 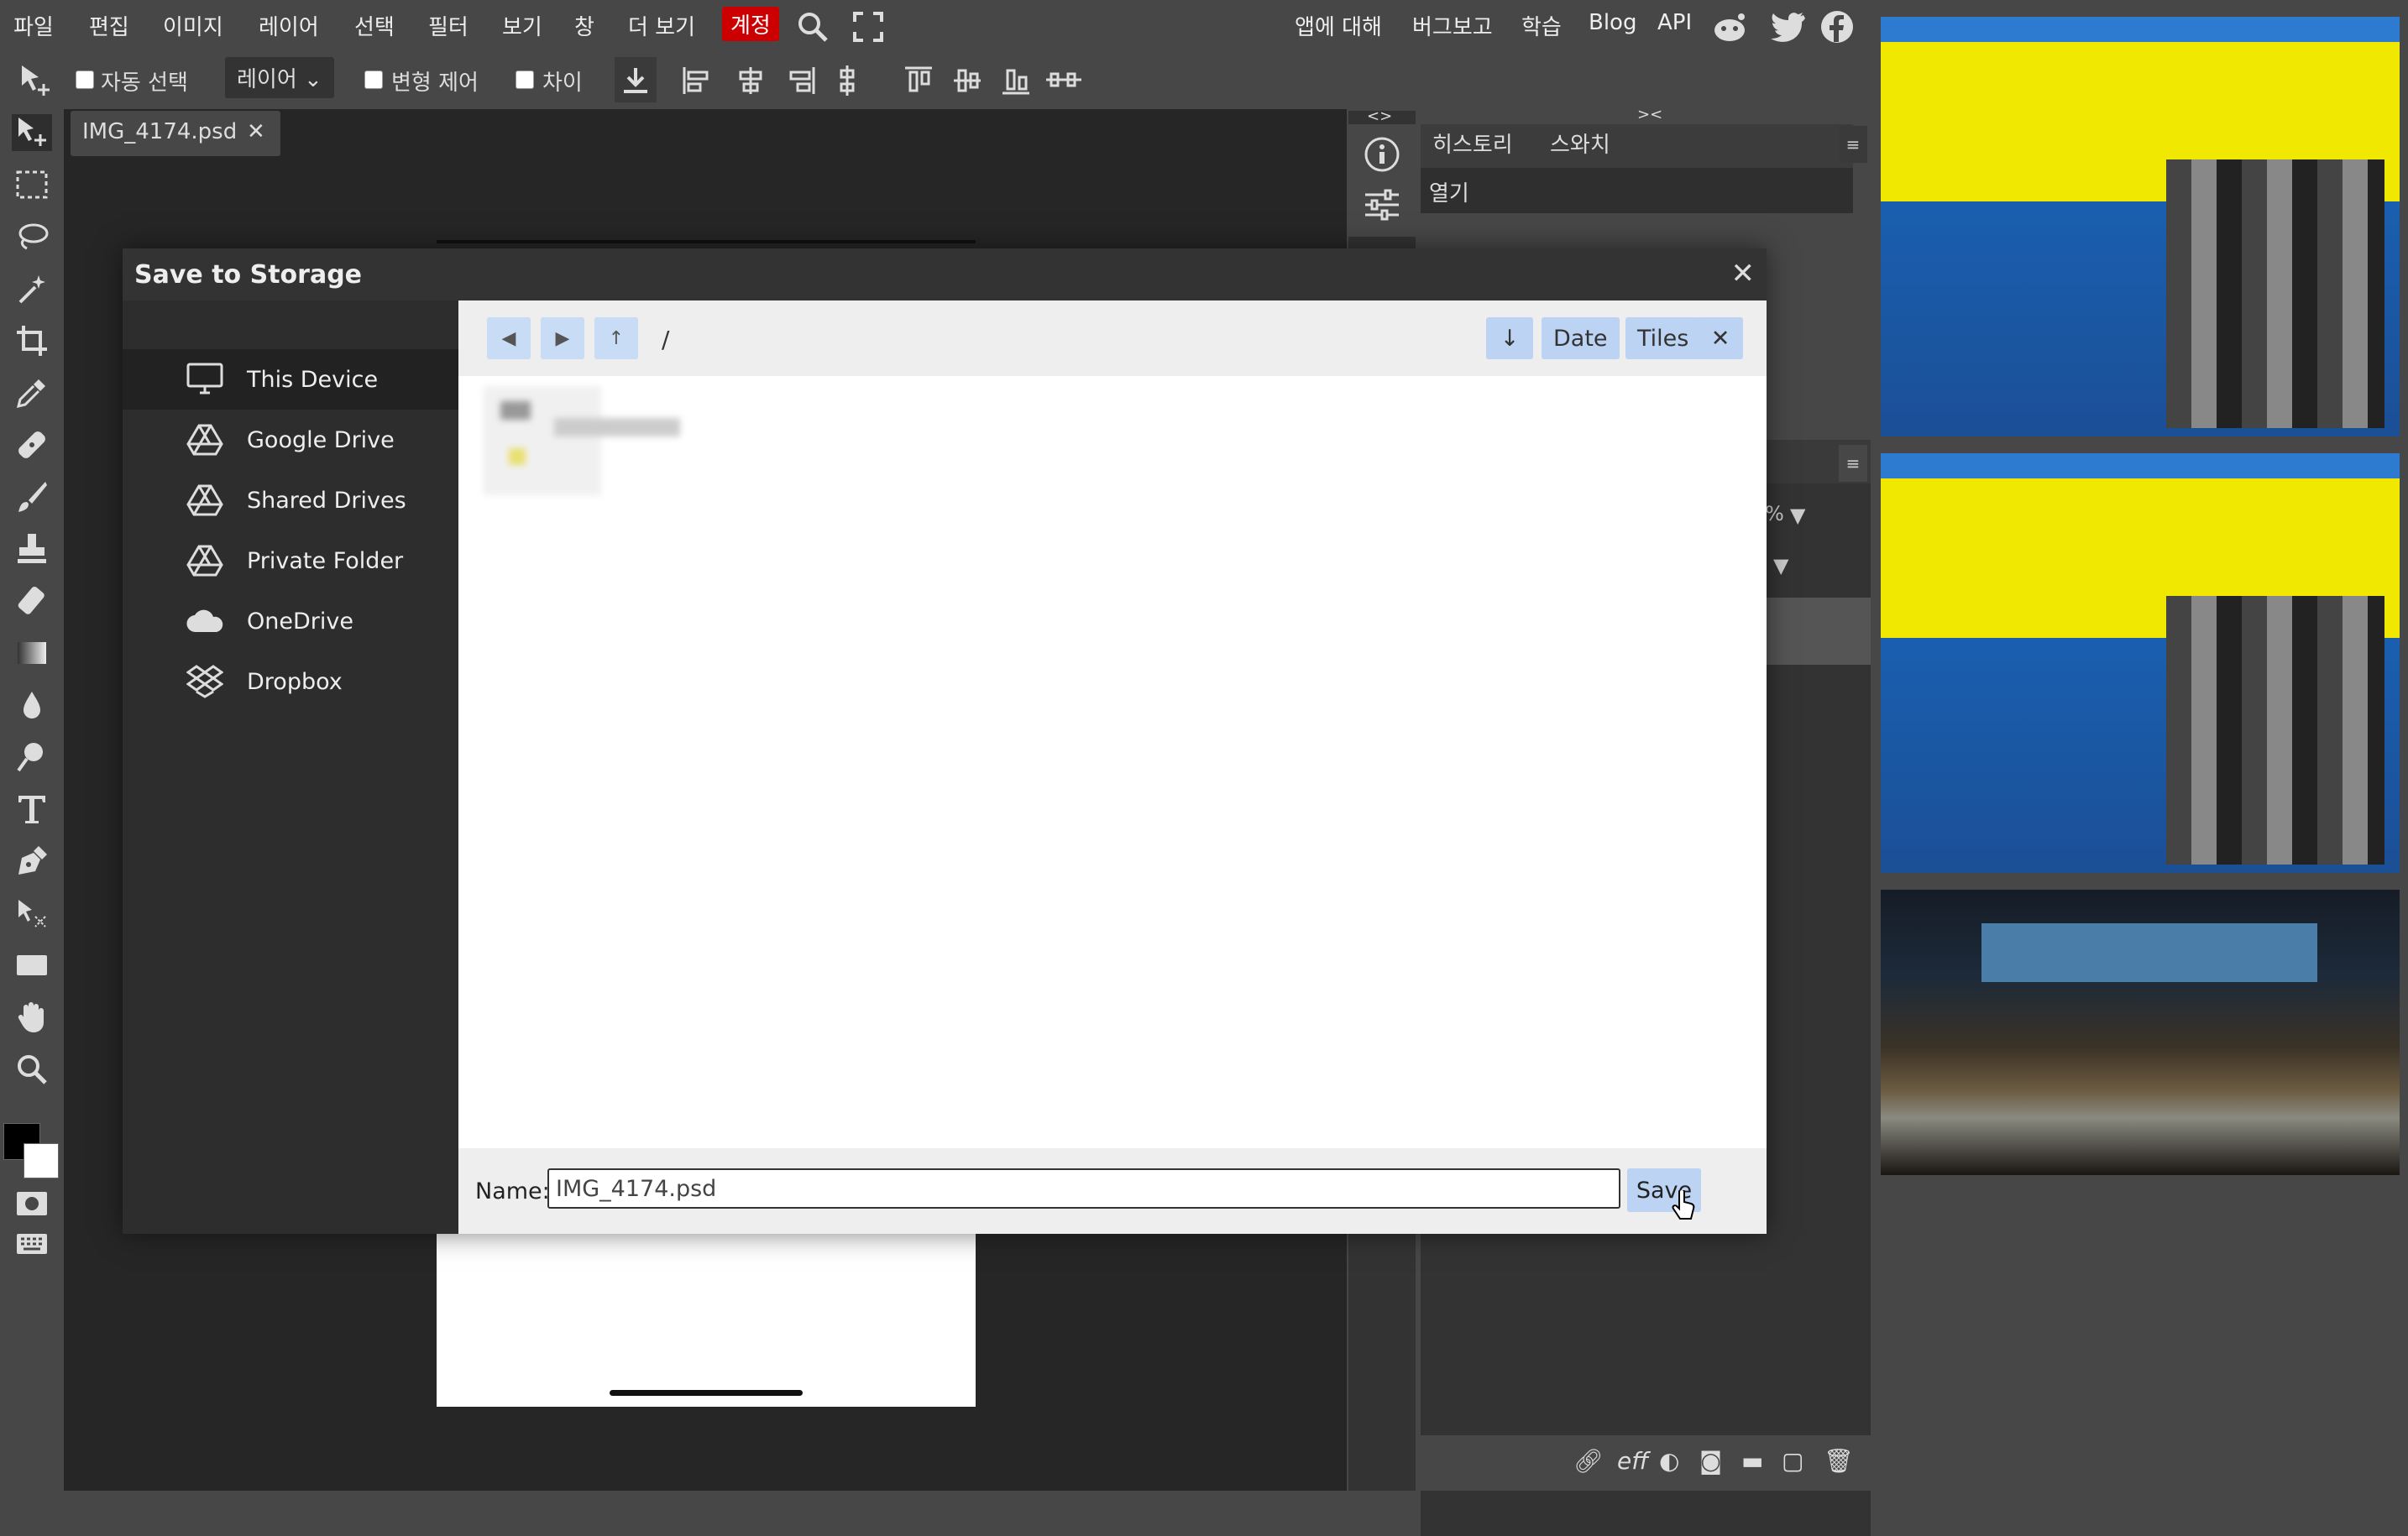 I want to click on lasso-tool-icon, so click(x=32, y=236).